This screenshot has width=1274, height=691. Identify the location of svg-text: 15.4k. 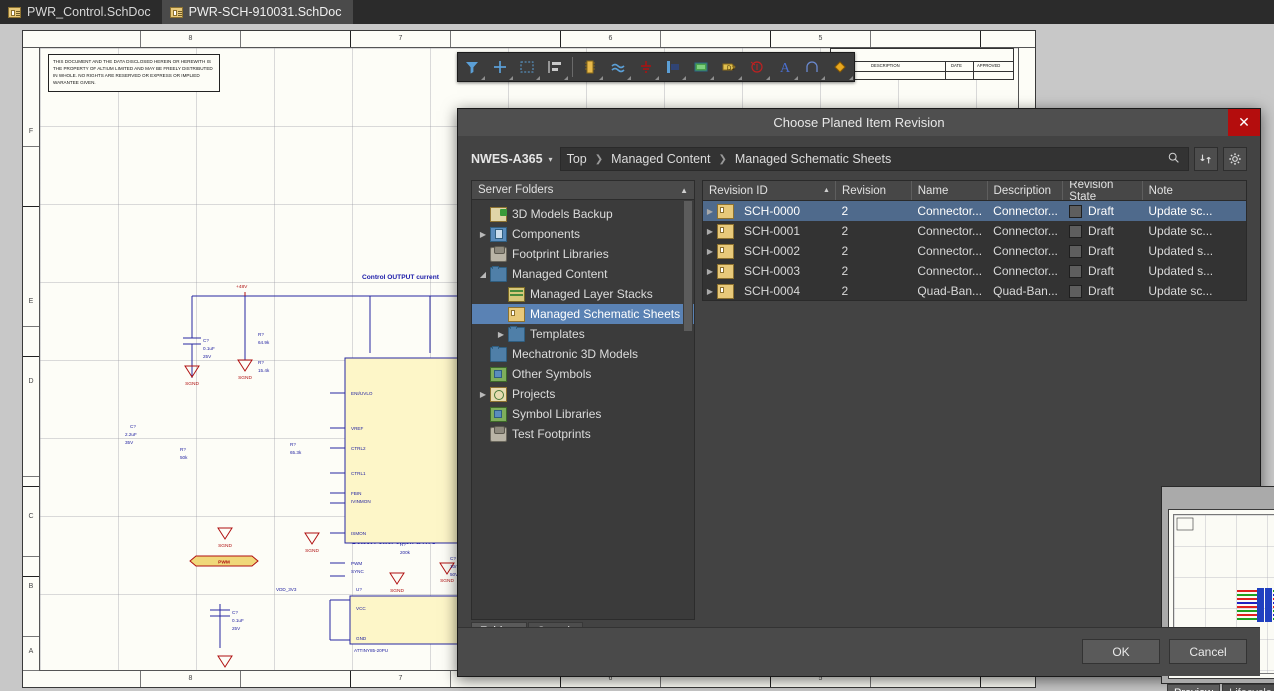
(264, 370).